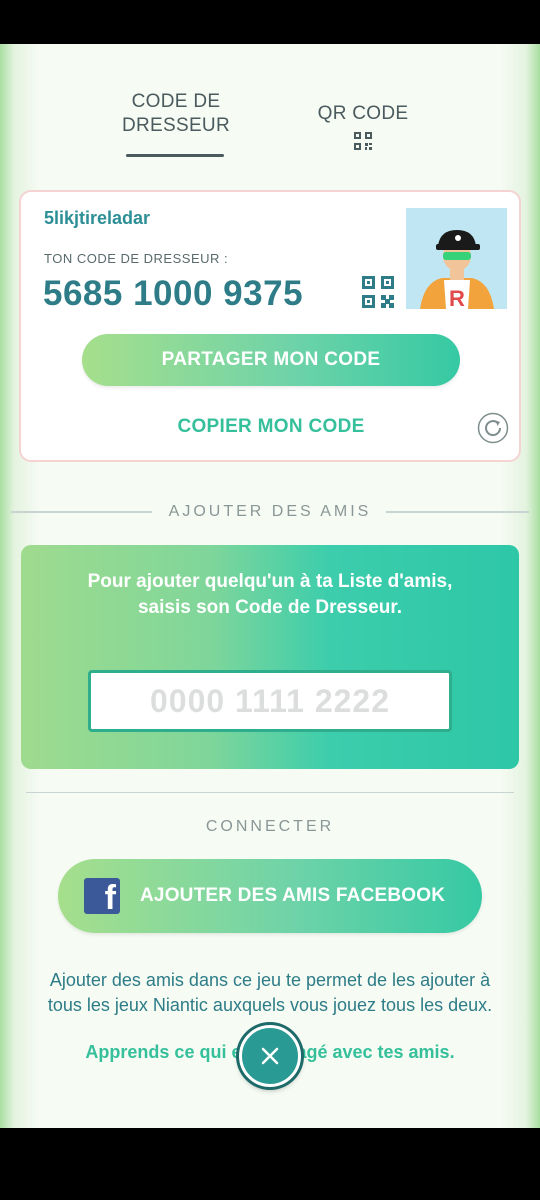 The image size is (540, 1200). What do you see at coordinates (363, 126) in the screenshot?
I see `tab-qr-code: QR CODE` at bounding box center [363, 126].